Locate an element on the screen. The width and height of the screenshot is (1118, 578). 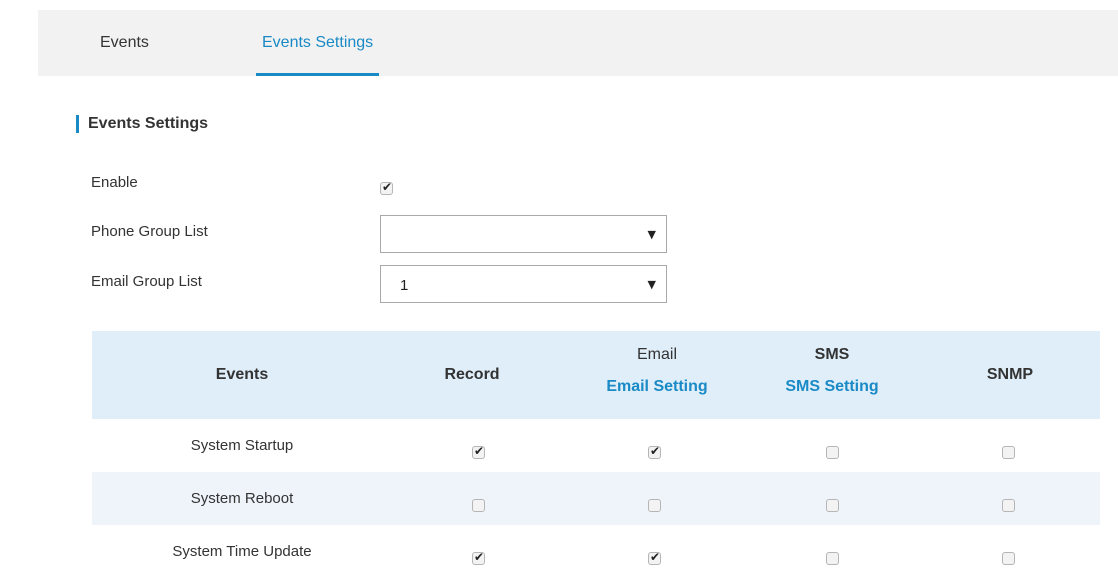
section-title: Events Settings is located at coordinates (142, 124).